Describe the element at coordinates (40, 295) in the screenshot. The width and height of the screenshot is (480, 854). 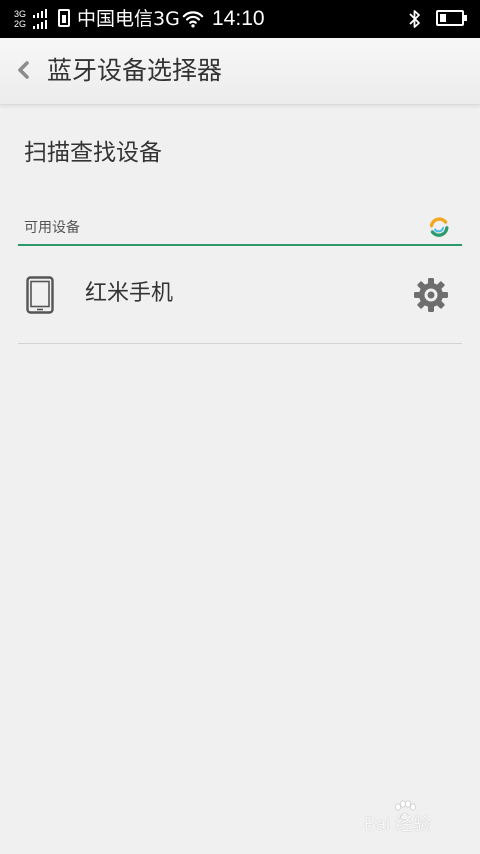
I see `phone-icon` at that location.